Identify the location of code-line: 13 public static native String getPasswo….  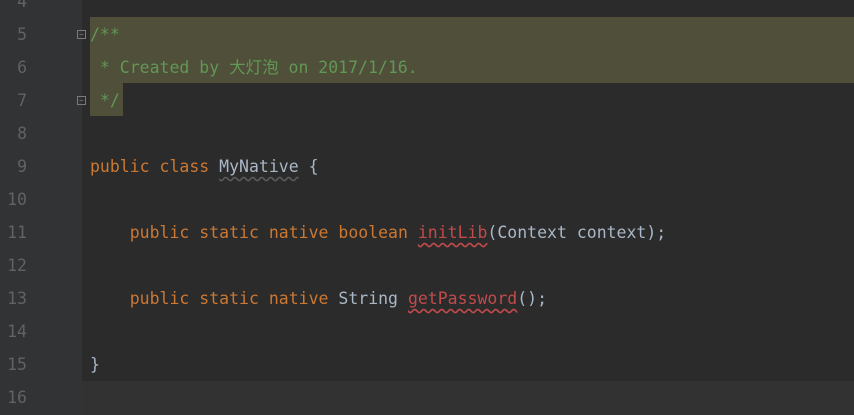
(427, 298).